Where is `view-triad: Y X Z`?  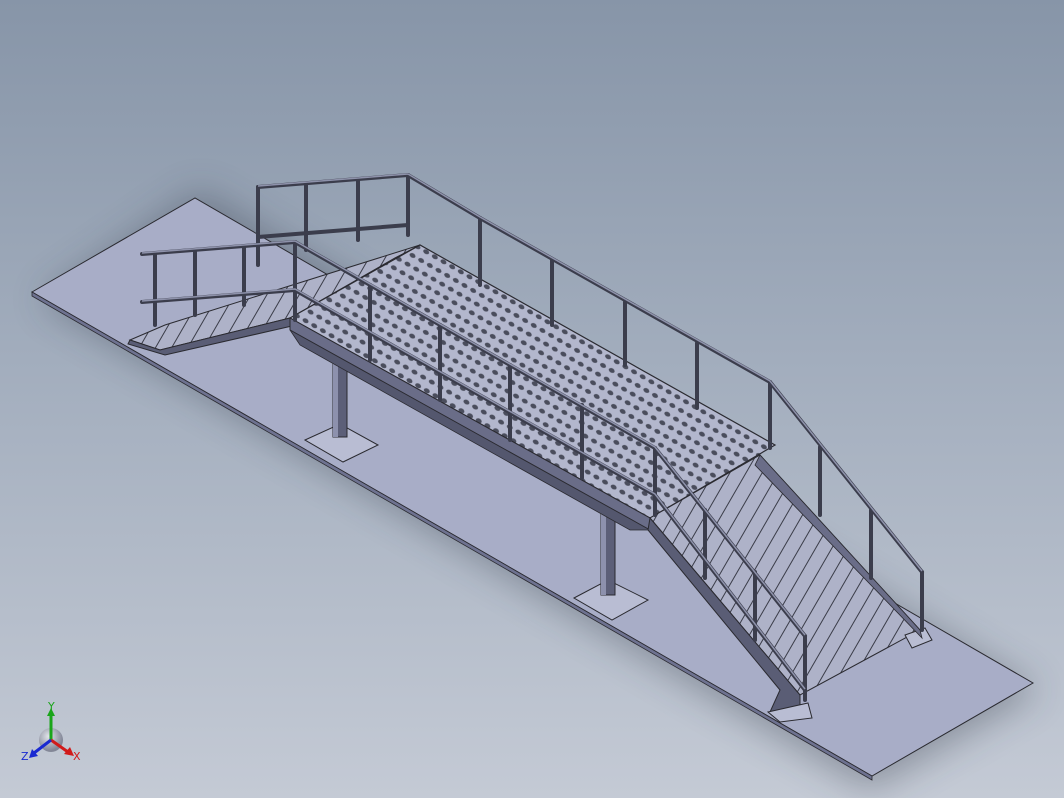
view-triad: Y X Z is located at coordinates (51, 731).